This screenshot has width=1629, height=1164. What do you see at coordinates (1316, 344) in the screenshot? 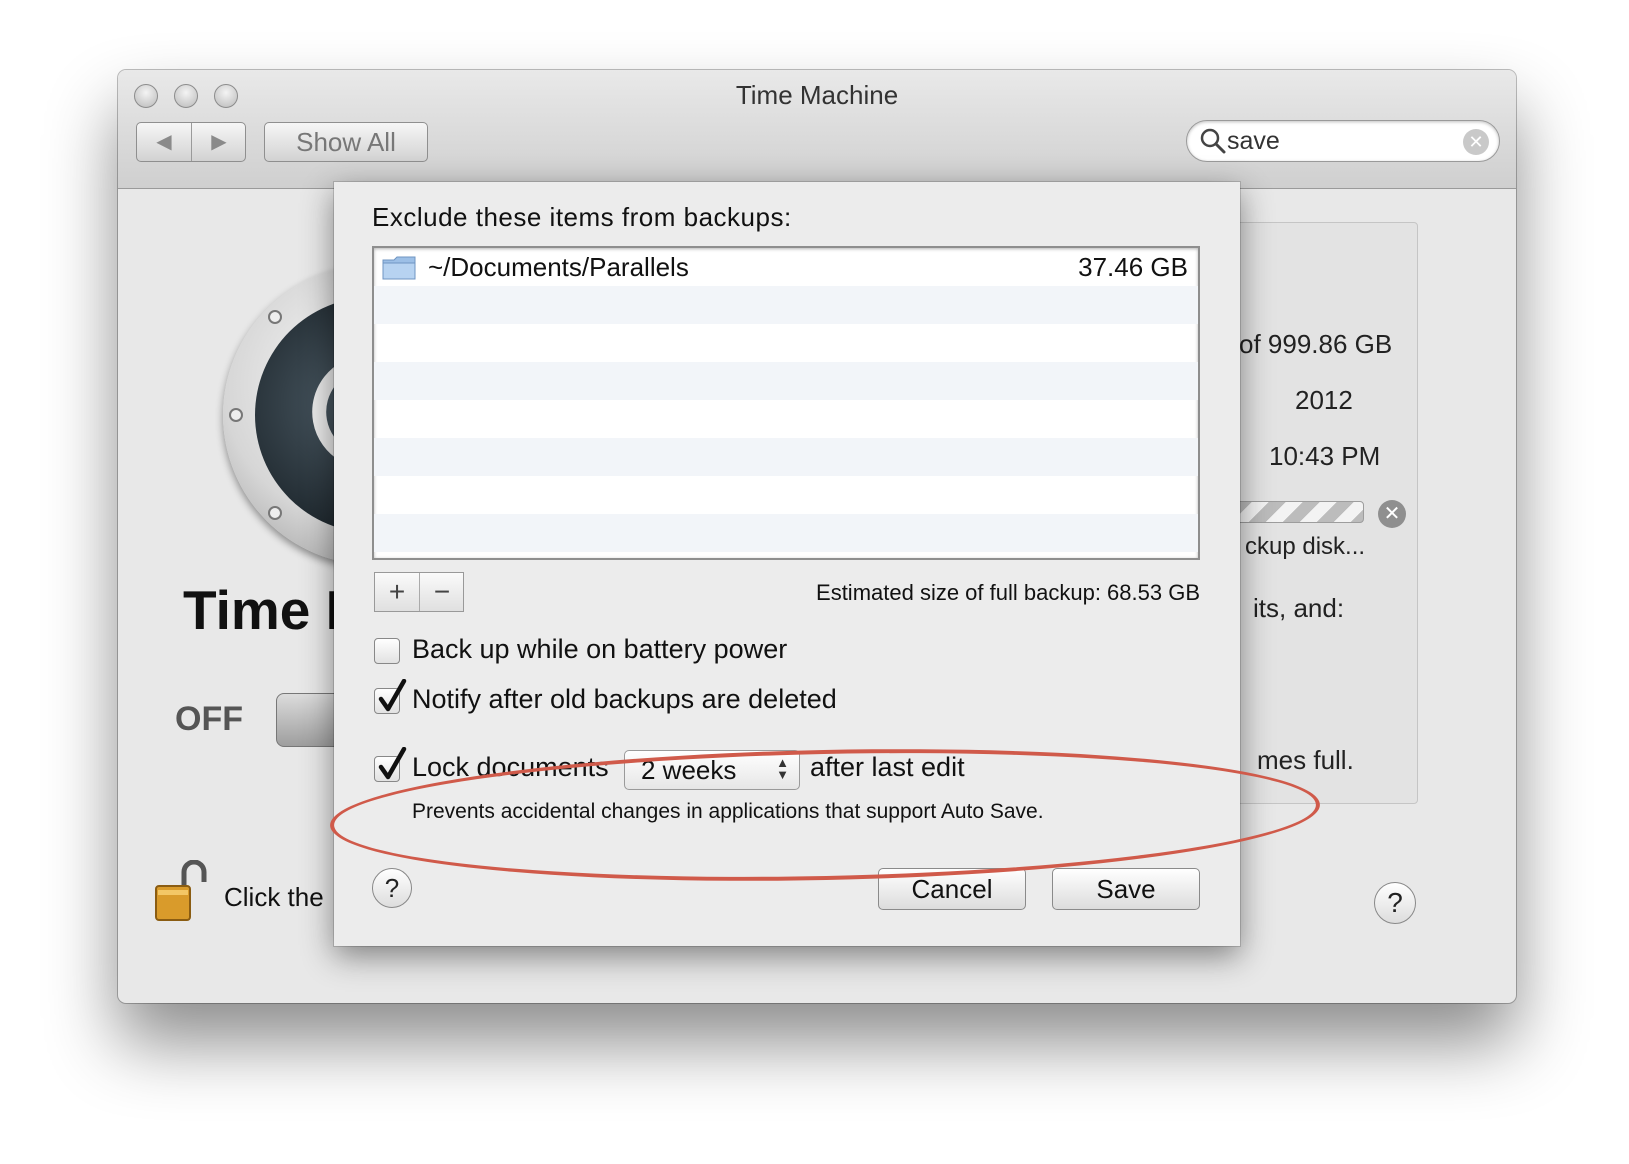
I see `disk-capacity-text: of 999.86 GB` at bounding box center [1316, 344].